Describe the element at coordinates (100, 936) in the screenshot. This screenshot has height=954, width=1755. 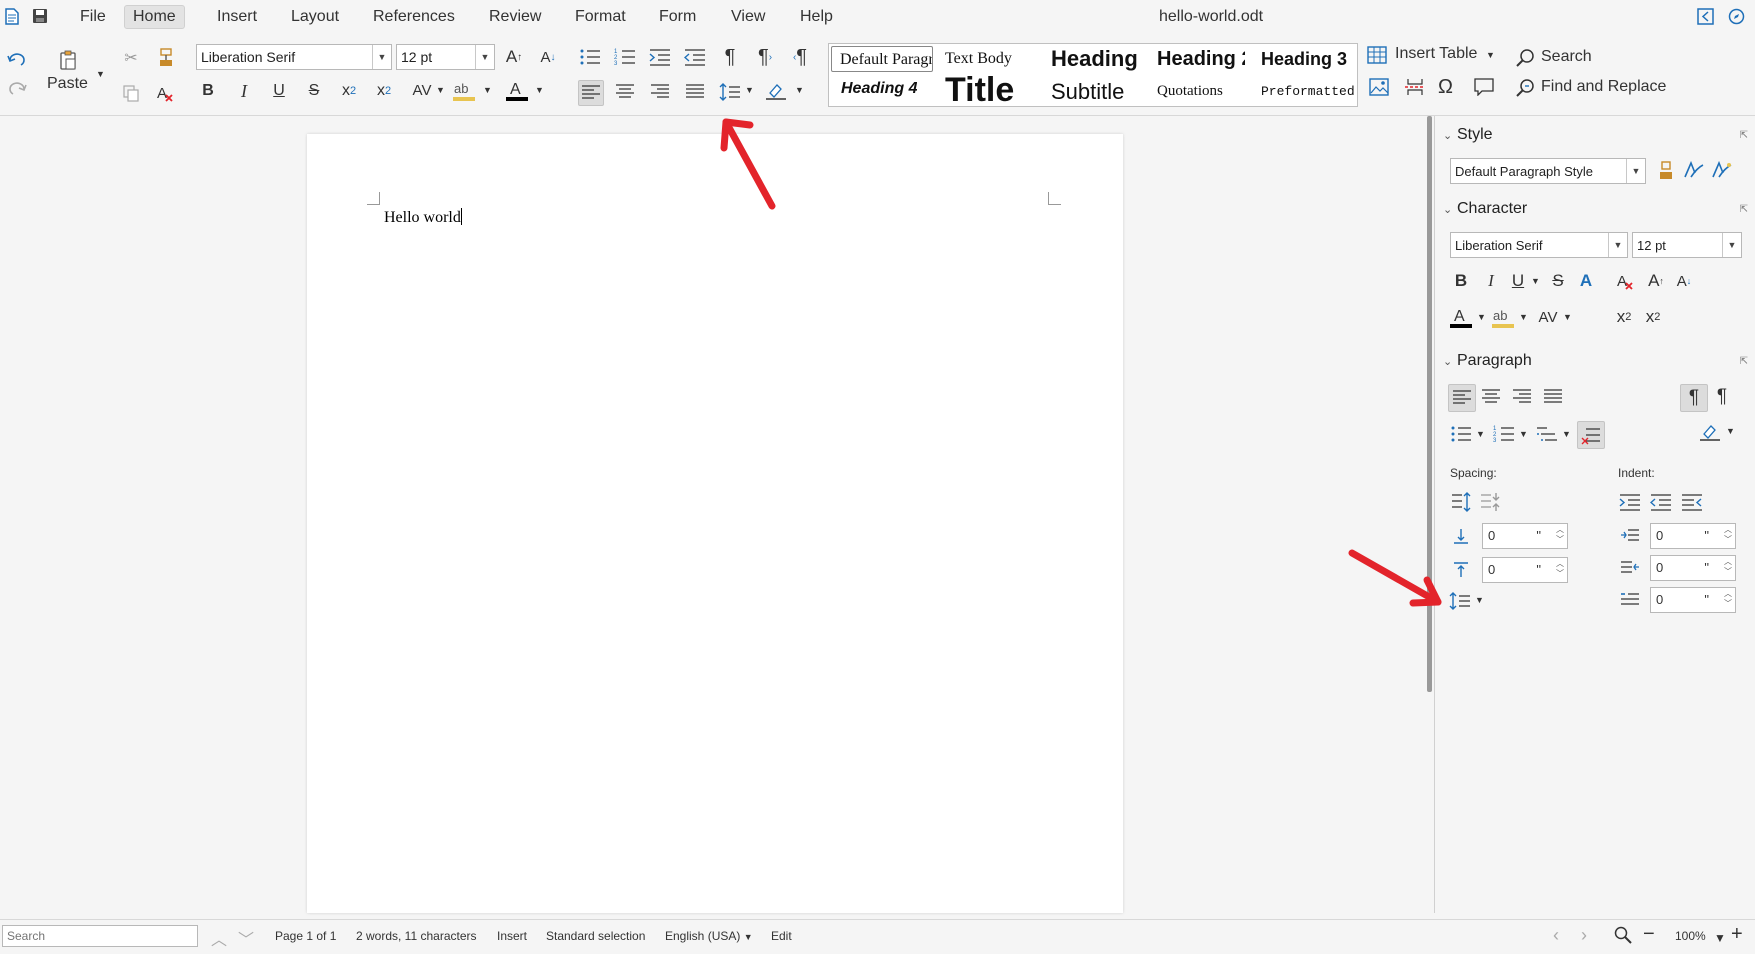
I see `find-search-input` at that location.